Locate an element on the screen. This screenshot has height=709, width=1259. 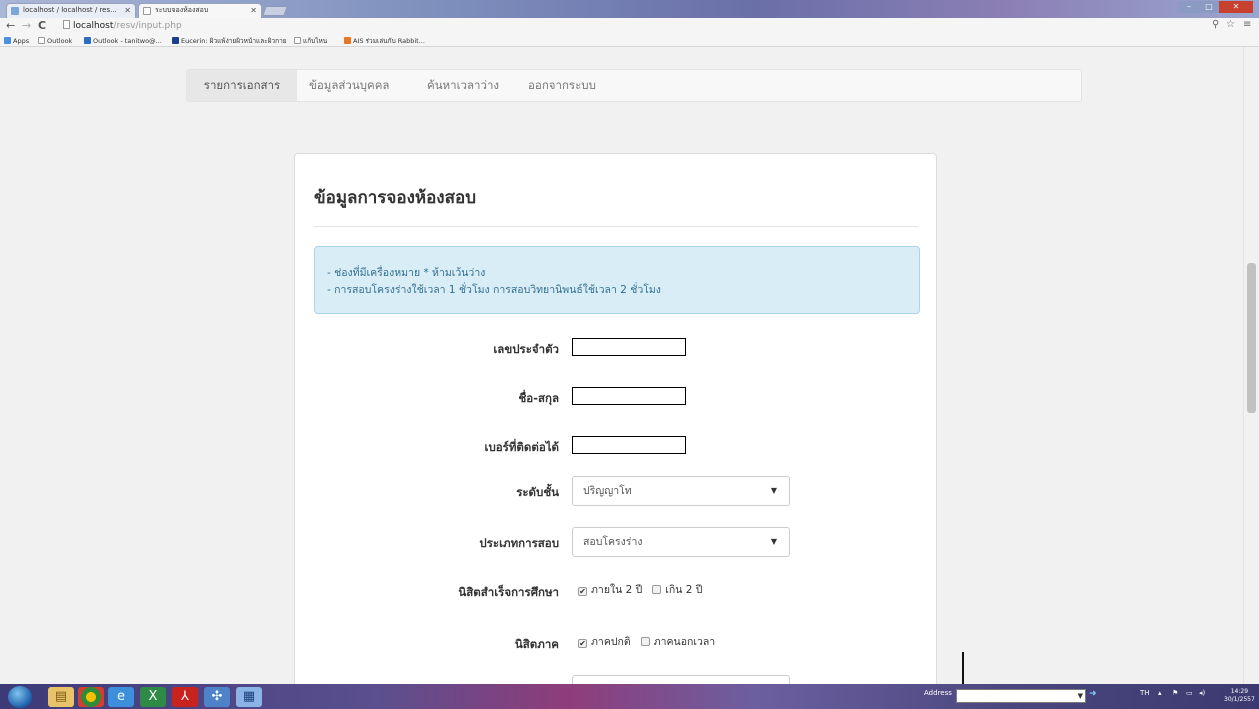
nav-item-profile: ข้อมูลส่วนบุคคล is located at coordinates (349, 85).